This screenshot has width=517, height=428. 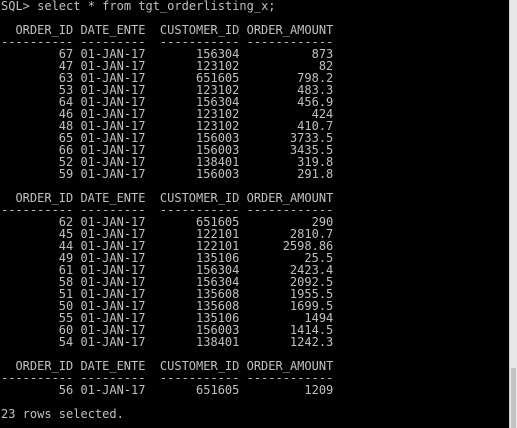 What do you see at coordinates (513, 214) in the screenshot?
I see `vertical-scrollbar` at bounding box center [513, 214].